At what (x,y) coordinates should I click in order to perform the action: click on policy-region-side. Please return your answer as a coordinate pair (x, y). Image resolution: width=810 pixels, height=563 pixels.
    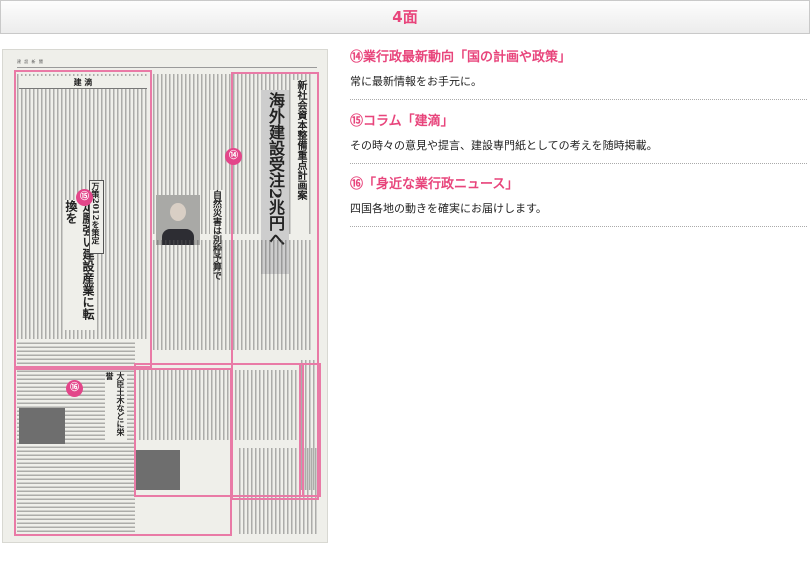
    Looking at the image, I should click on (310, 430).